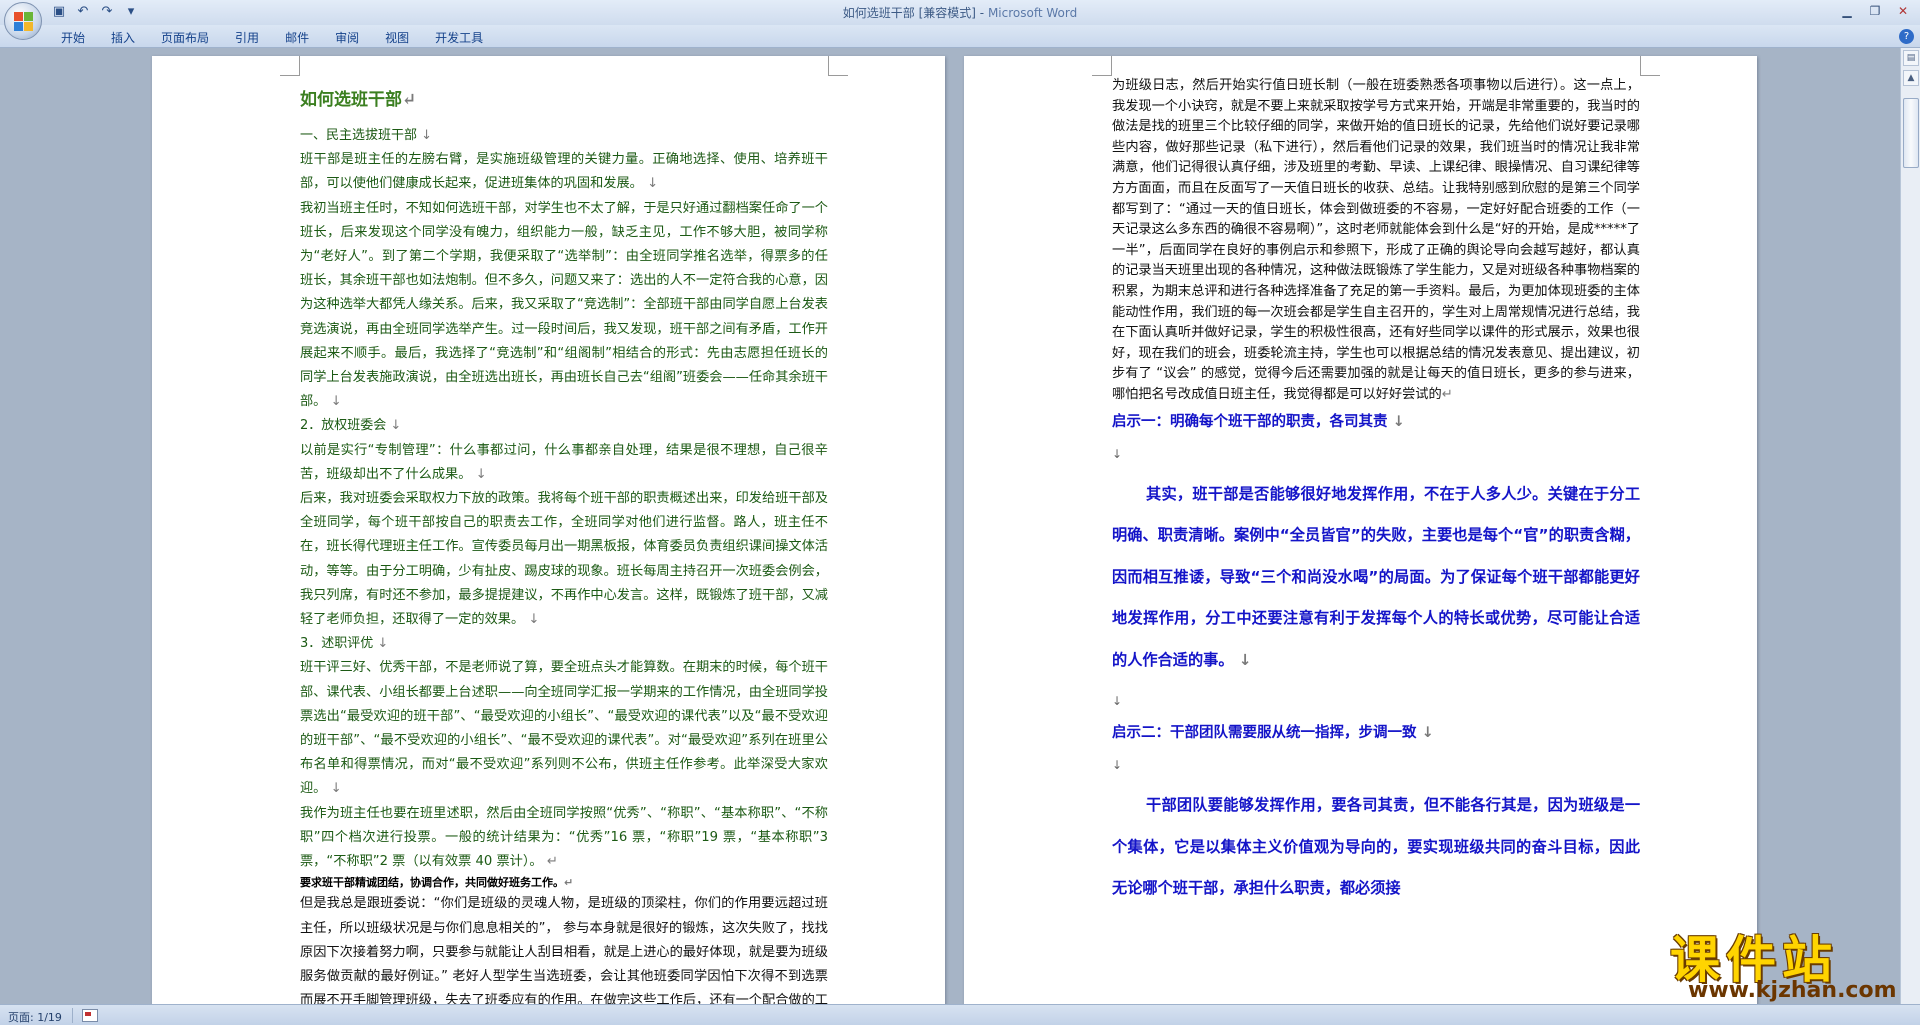 Image resolution: width=1920 pixels, height=1025 pixels. I want to click on undo-icon: ↶, so click(83, 12).